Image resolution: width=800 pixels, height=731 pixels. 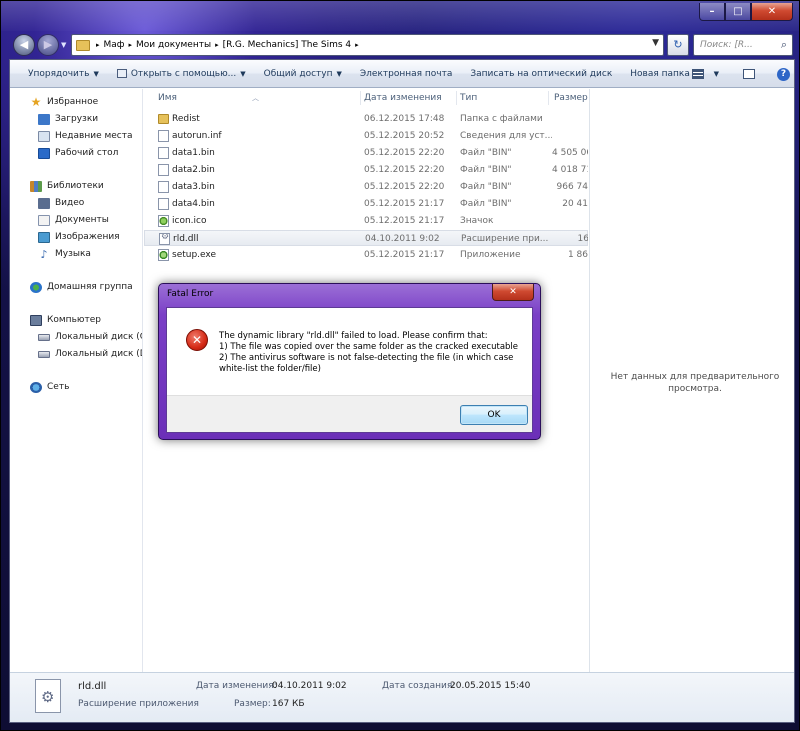 I want to click on file-name: setup.exe, so click(x=194, y=255).